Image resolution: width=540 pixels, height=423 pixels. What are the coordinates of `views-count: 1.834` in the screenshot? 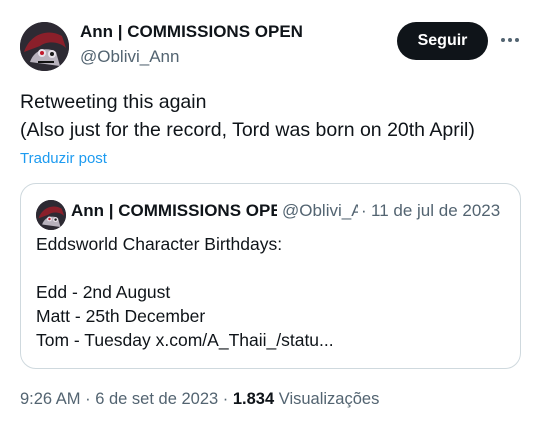 It's located at (253, 399).